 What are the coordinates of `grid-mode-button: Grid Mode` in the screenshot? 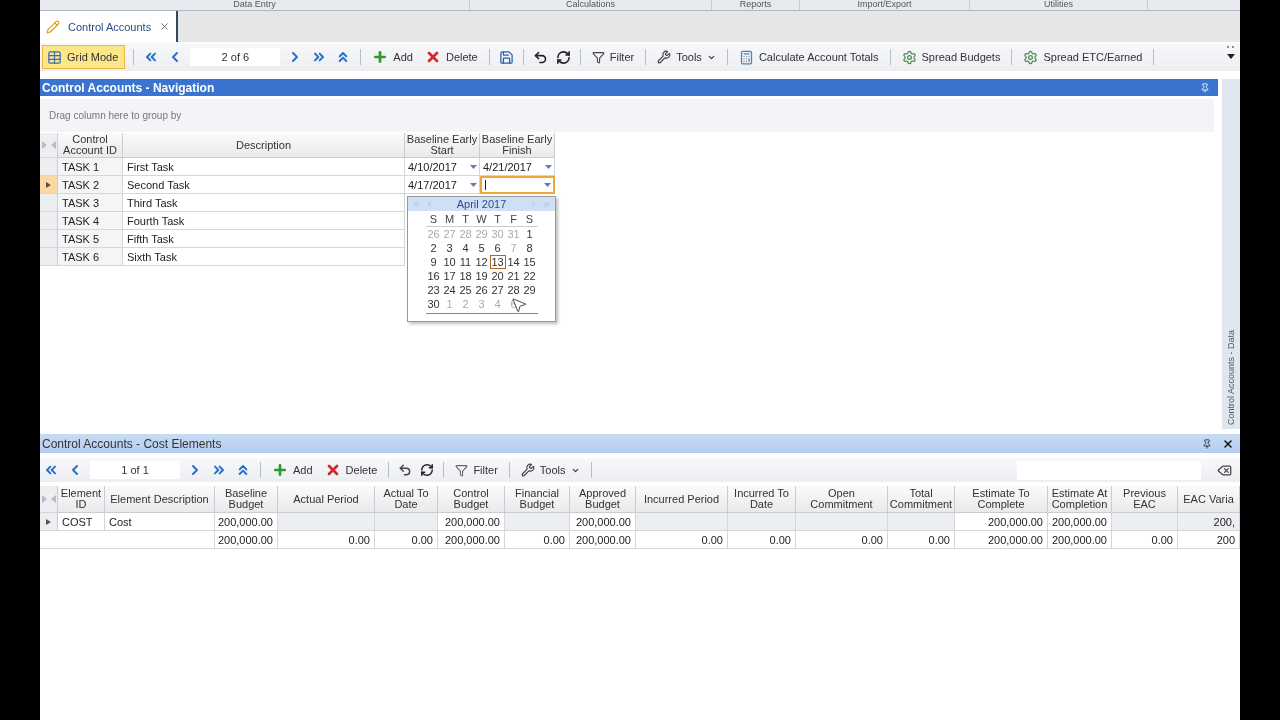 It's located at (84, 57).